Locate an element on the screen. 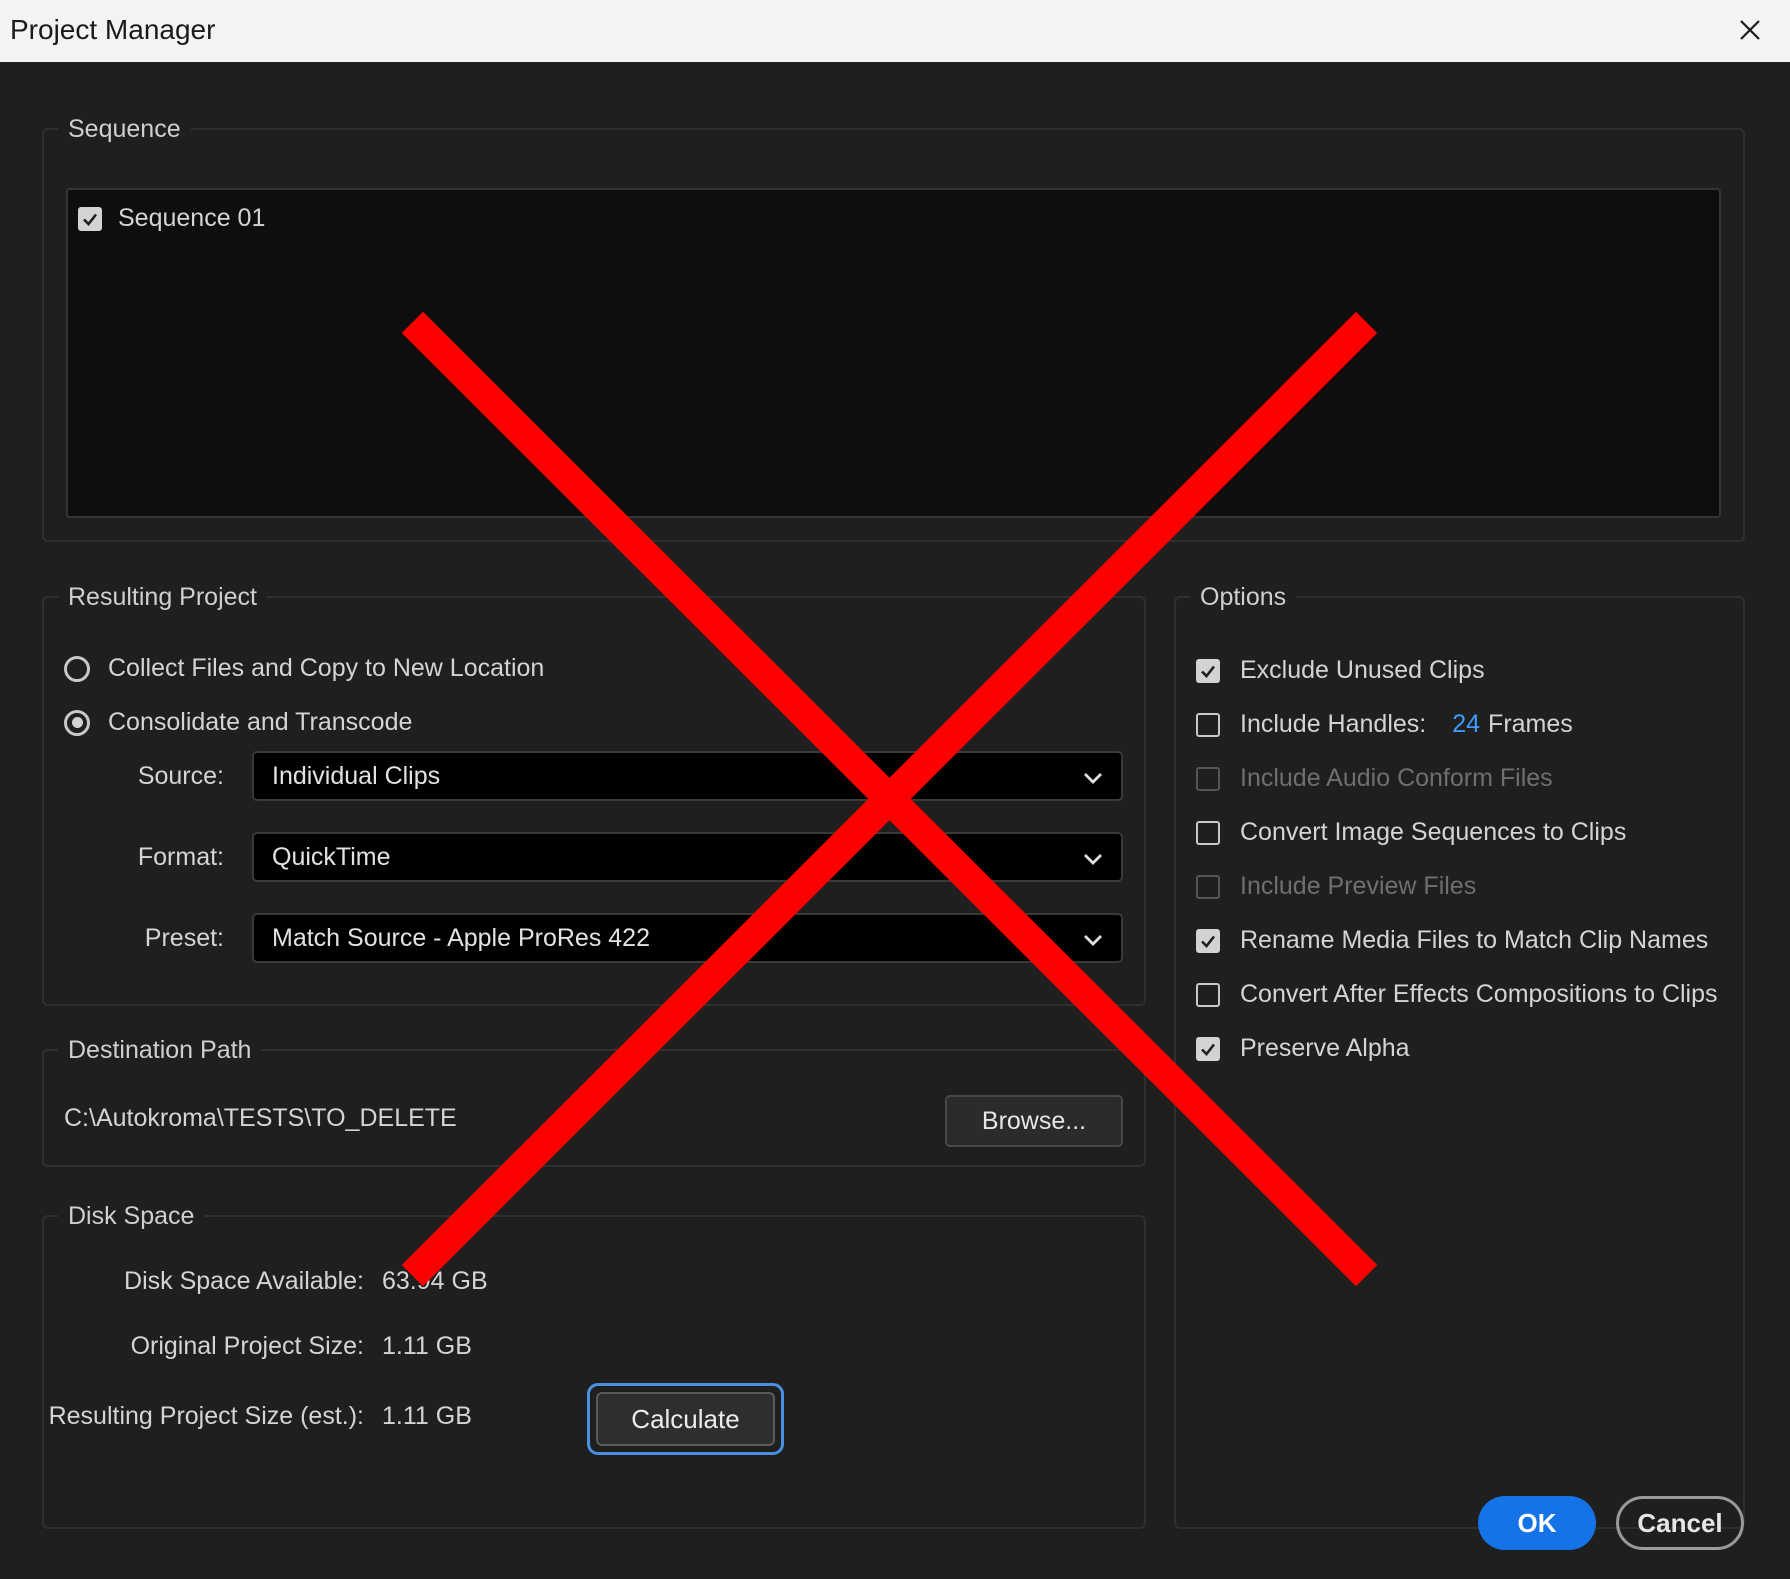 Image resolution: width=1790 pixels, height=1579 pixels. collect-files-label: Collect Files and Copy to New Location is located at coordinates (326, 668).